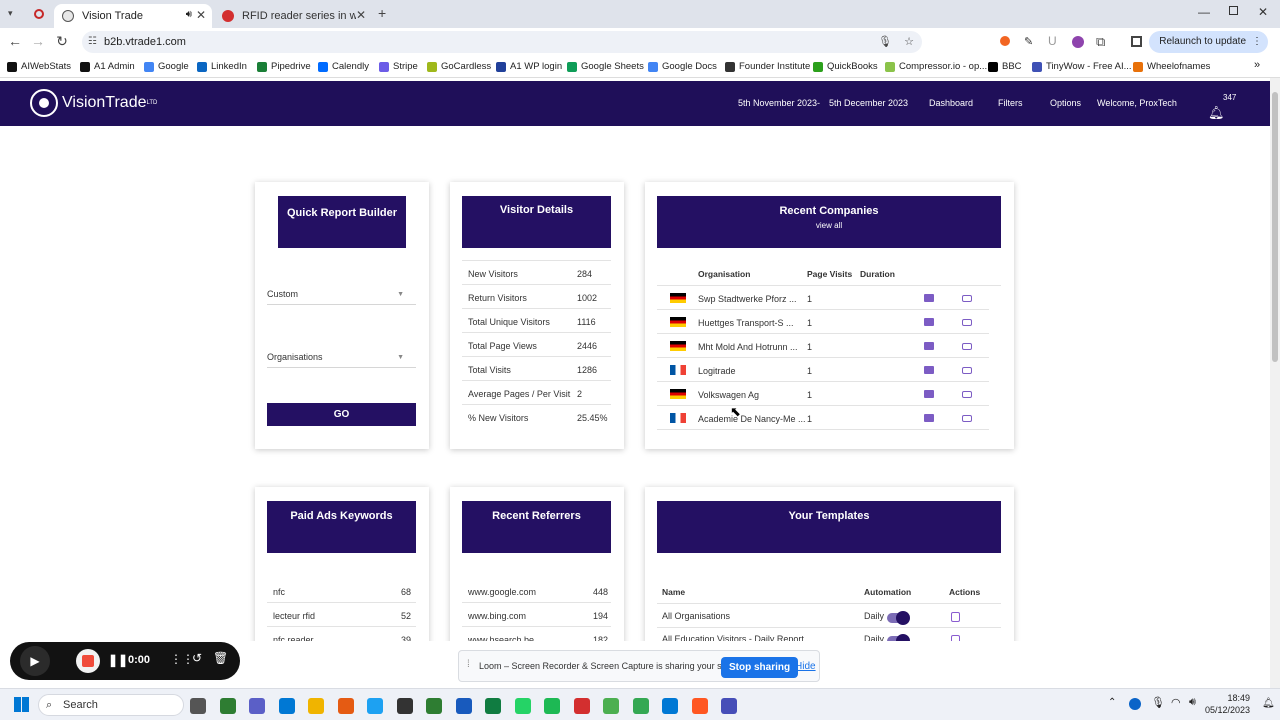  Describe the element at coordinates (343, 66) in the screenshot. I see `bookmark-5: Calendly` at that location.